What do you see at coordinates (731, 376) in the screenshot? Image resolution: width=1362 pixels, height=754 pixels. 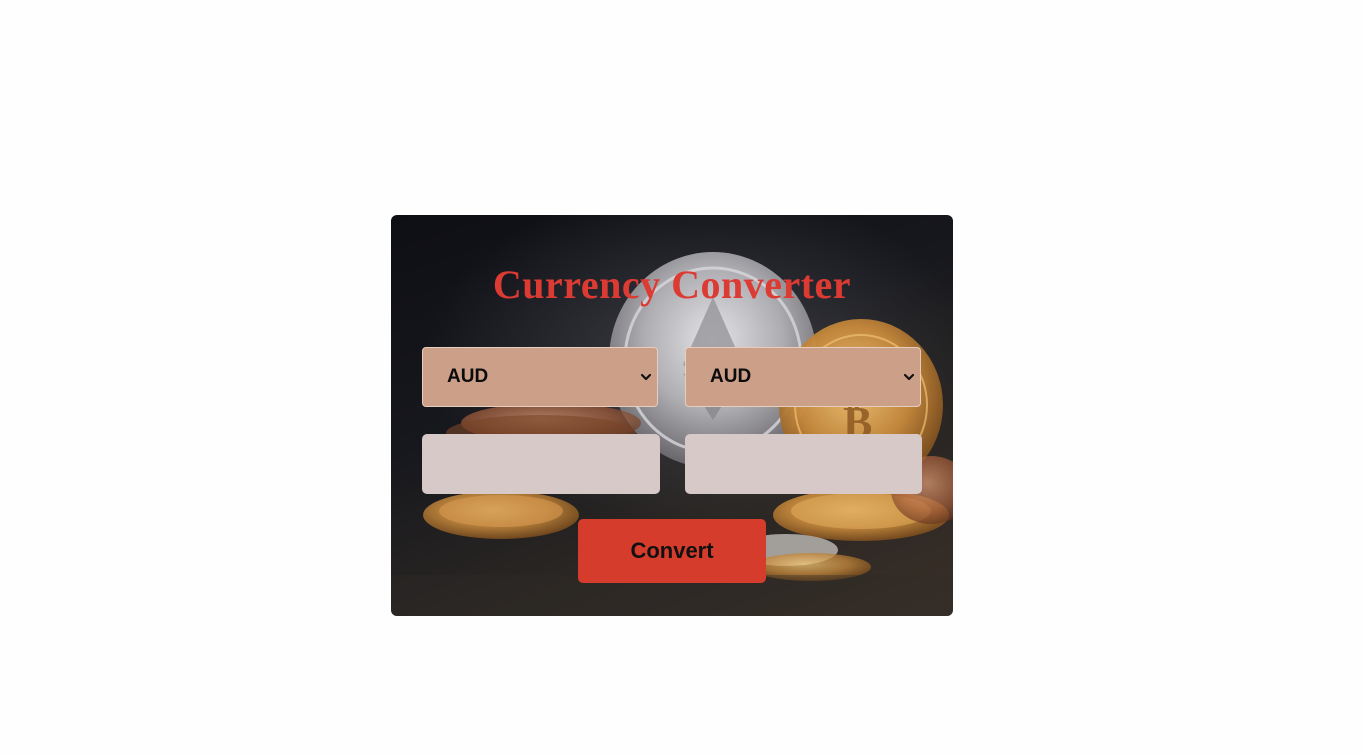 I see `to-currency-value: AUD` at bounding box center [731, 376].